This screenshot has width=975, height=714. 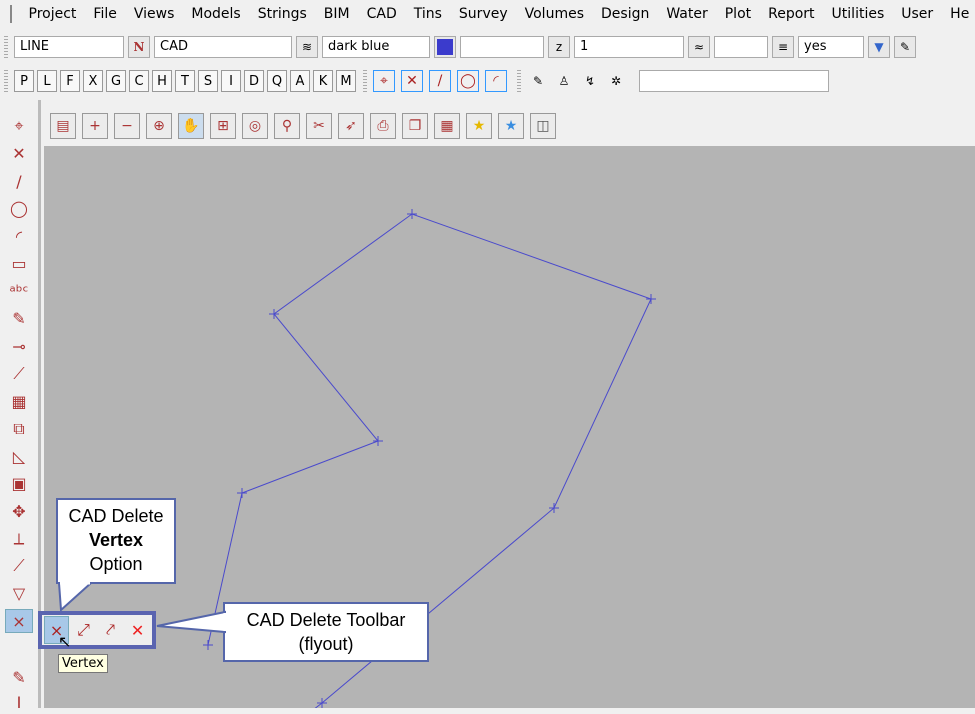 What do you see at coordinates (162, 81) in the screenshot?
I see `snap-filter-h: H` at bounding box center [162, 81].